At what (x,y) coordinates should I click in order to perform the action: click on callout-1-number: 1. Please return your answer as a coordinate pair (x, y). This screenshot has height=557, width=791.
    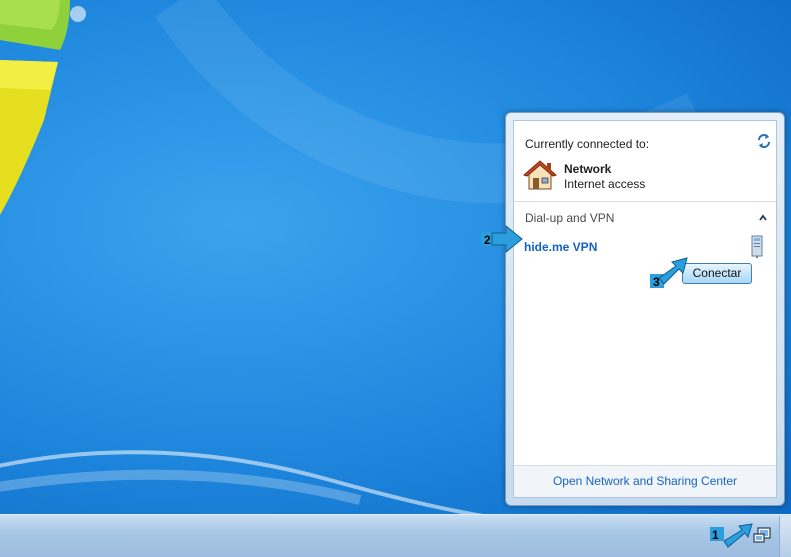
    Looking at the image, I should click on (715, 535).